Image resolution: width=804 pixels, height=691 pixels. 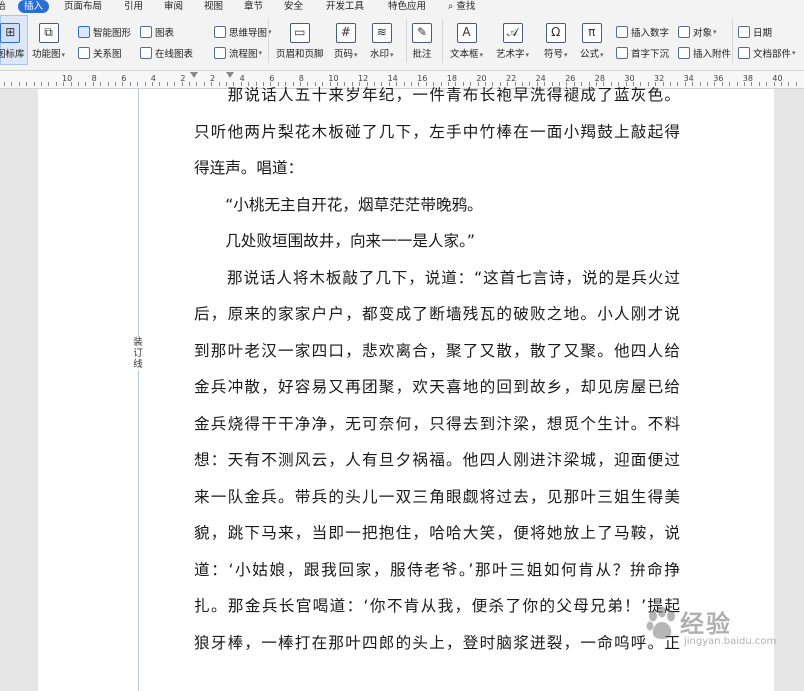 I want to click on insert-number-icon, so click(x=622, y=32).